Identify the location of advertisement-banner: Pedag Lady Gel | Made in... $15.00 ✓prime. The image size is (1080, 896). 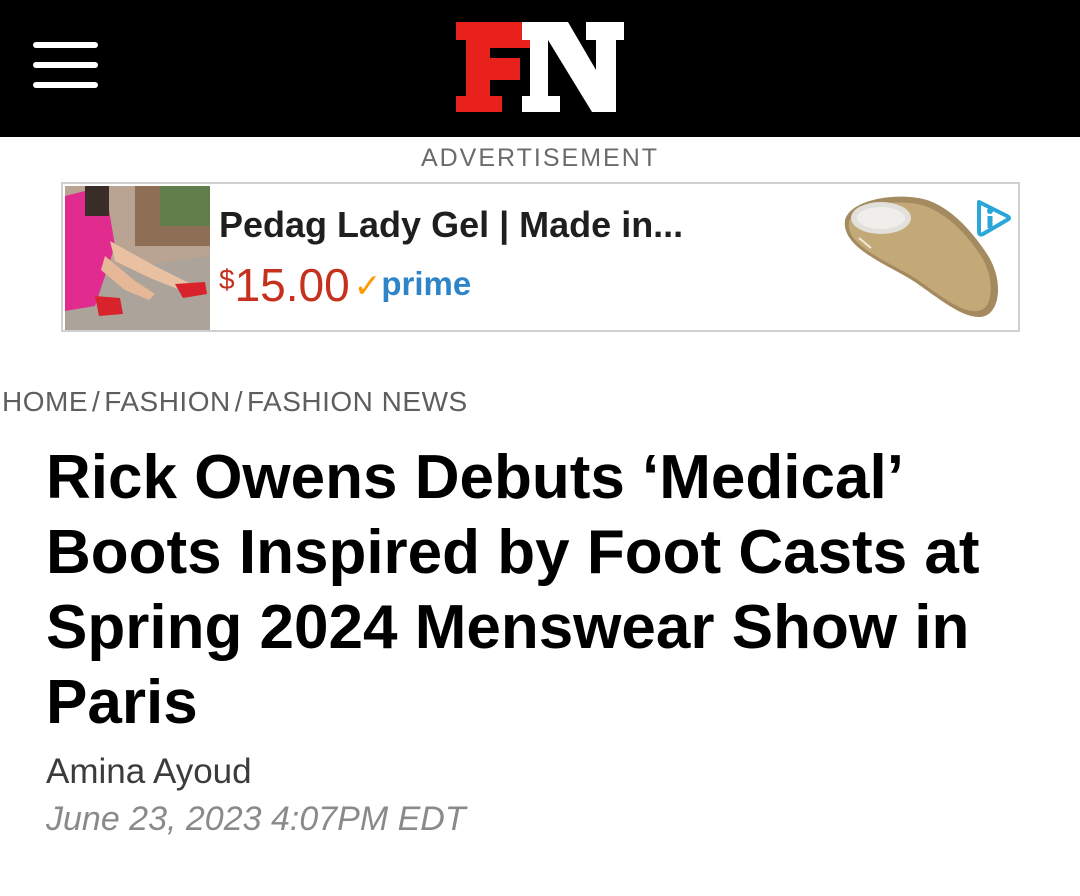
(540, 257).